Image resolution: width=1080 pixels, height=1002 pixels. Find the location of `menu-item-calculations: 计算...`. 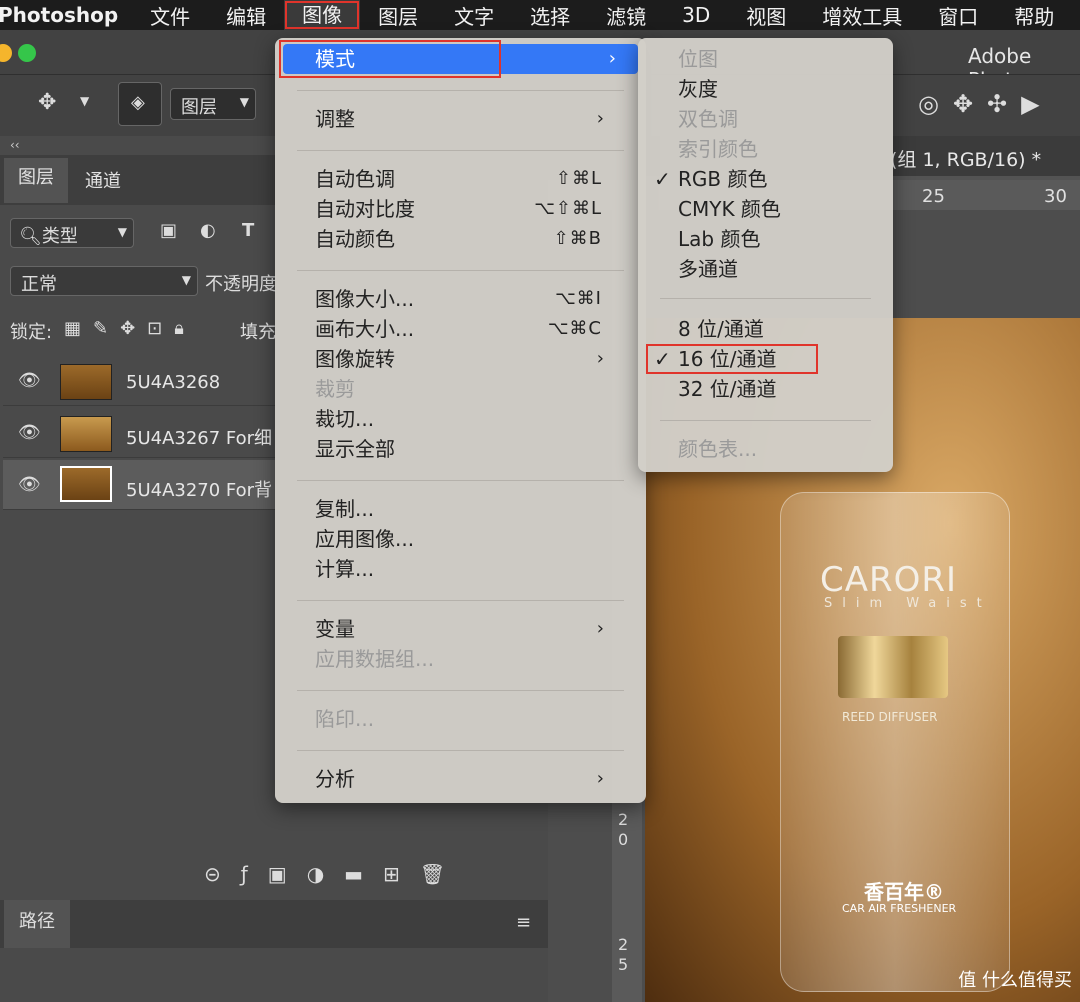

menu-item-calculations: 计算... is located at coordinates (470, 569).